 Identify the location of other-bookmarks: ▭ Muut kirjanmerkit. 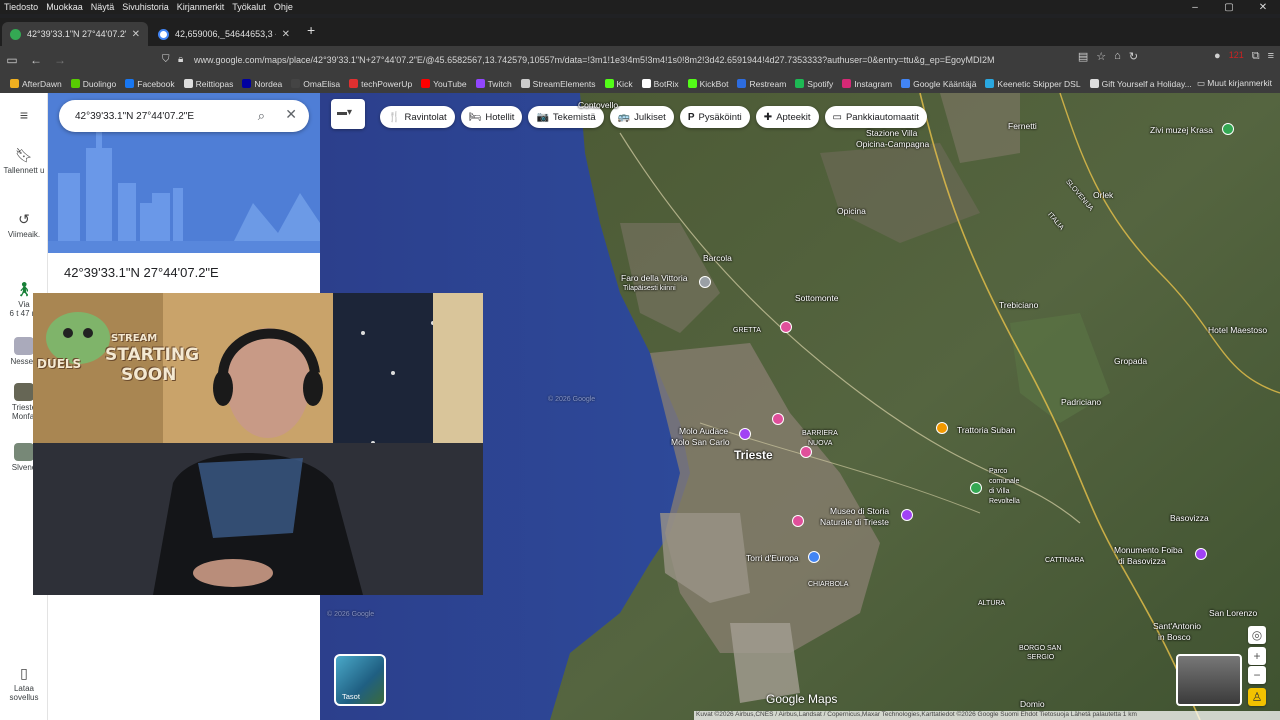
(1234, 83).